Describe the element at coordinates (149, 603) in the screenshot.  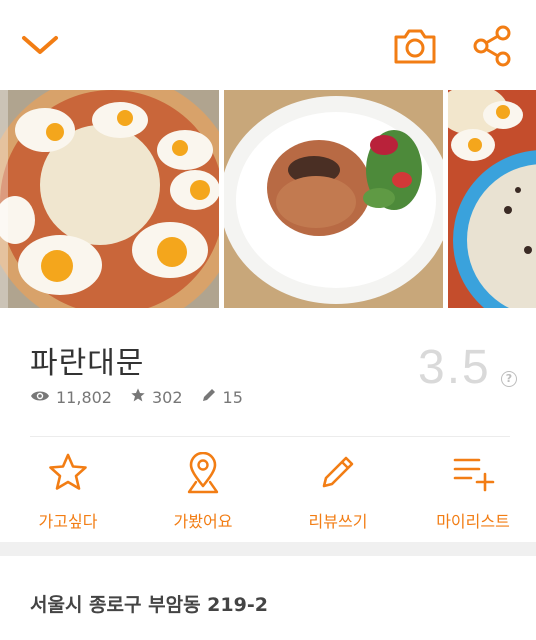
I see `restaurant-address: 서울시 종로구 부암동 219-2` at that location.